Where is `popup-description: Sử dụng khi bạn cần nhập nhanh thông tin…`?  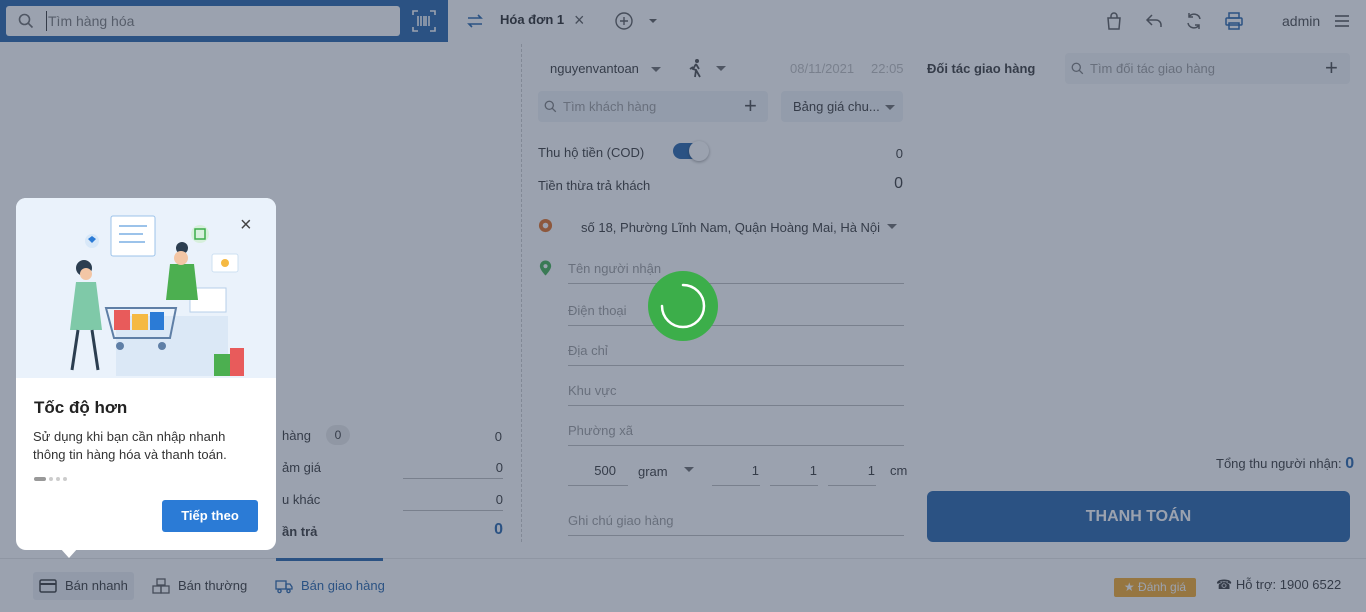
popup-description: Sử dụng khi bạn cần nhập nhanh thông tin… is located at coordinates (130, 445).